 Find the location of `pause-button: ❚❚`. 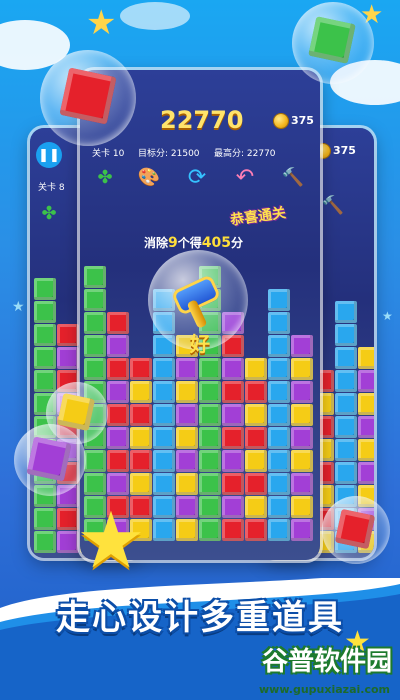

pause-button: ❚❚ is located at coordinates (49, 155).